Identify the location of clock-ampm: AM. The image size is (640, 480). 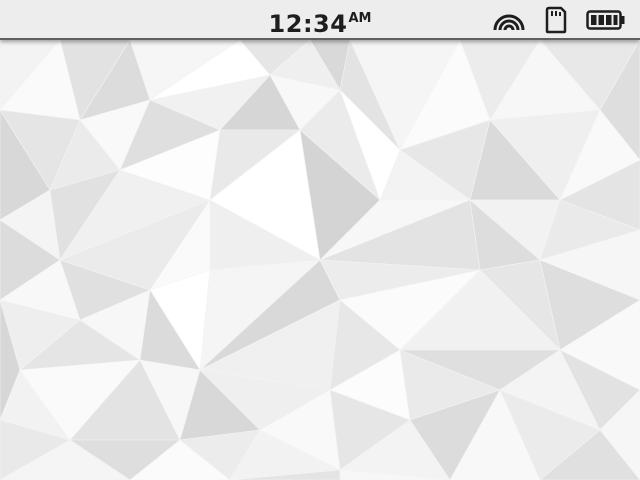
(360, 18).